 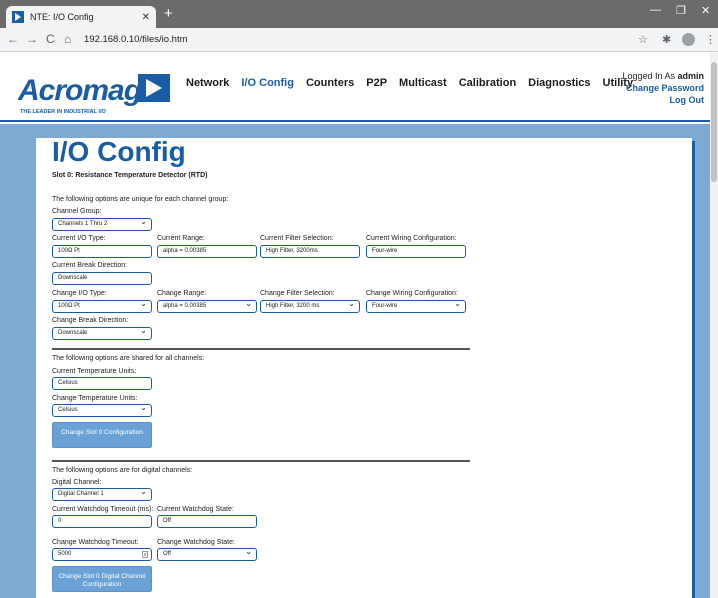 What do you see at coordinates (182, 293) in the screenshot?
I see `change-range-label: Change Range:` at bounding box center [182, 293].